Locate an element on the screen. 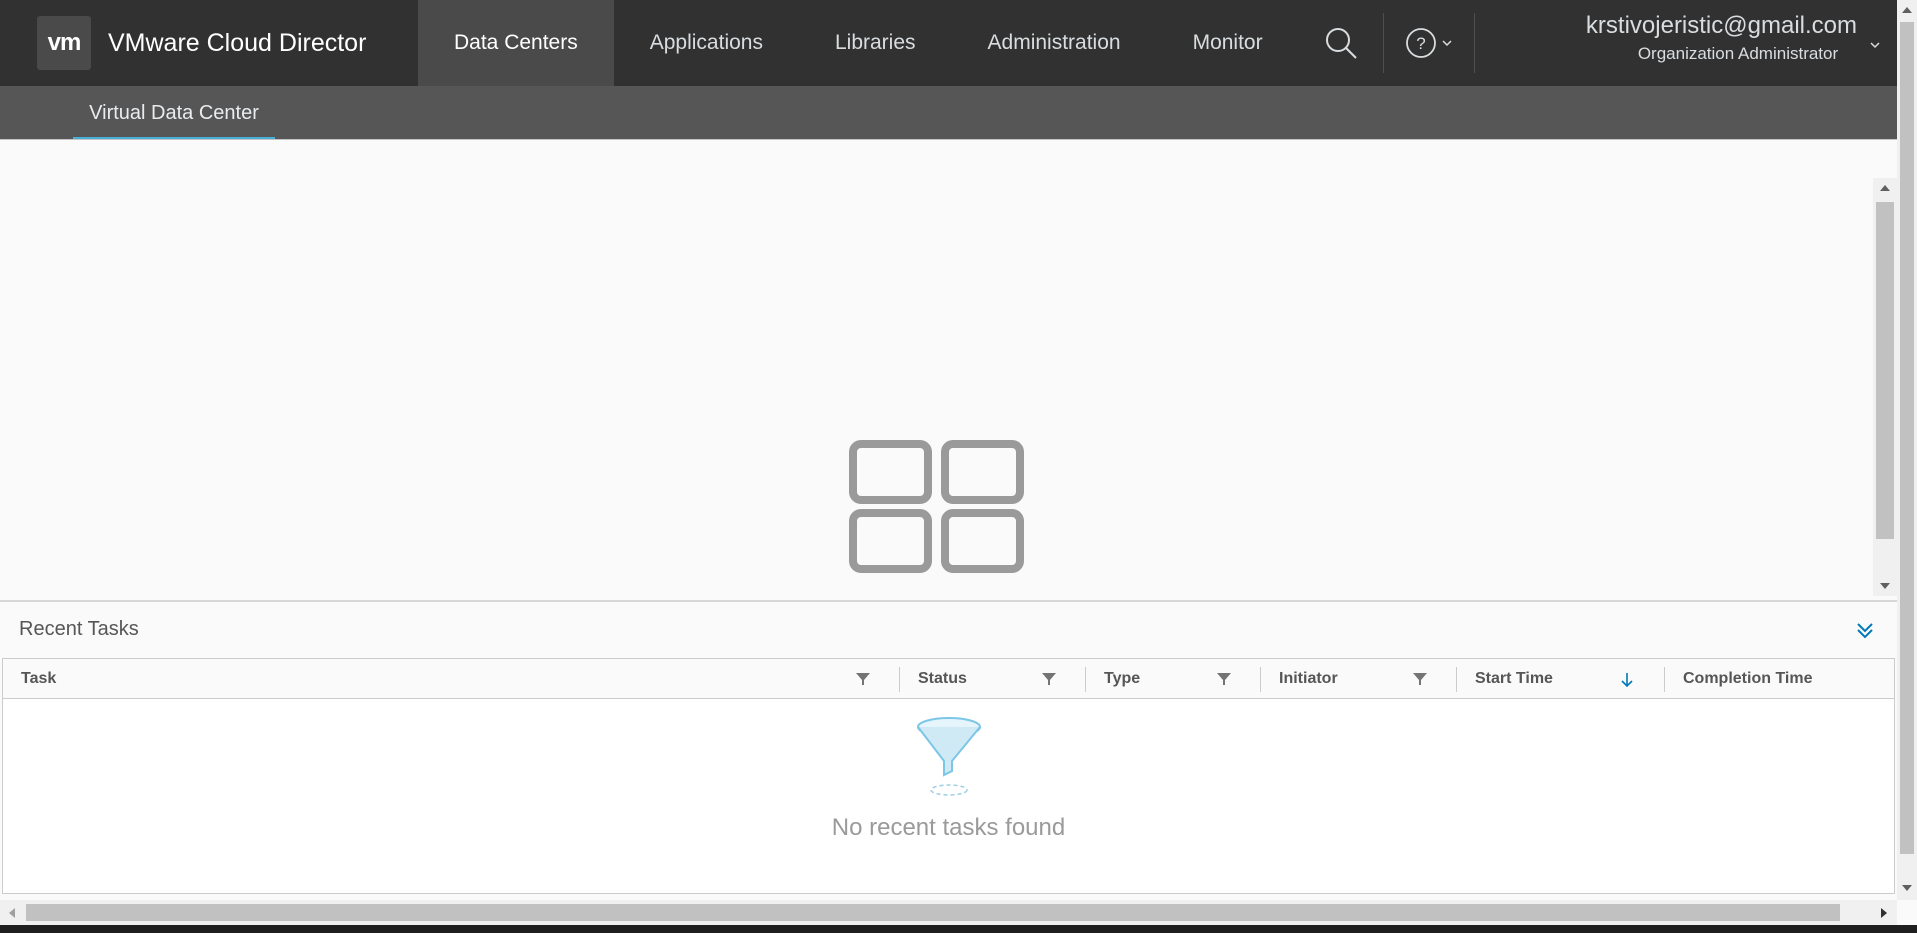 The width and height of the screenshot is (1917, 933). data-center-grid-icon is located at coordinates (936, 506).